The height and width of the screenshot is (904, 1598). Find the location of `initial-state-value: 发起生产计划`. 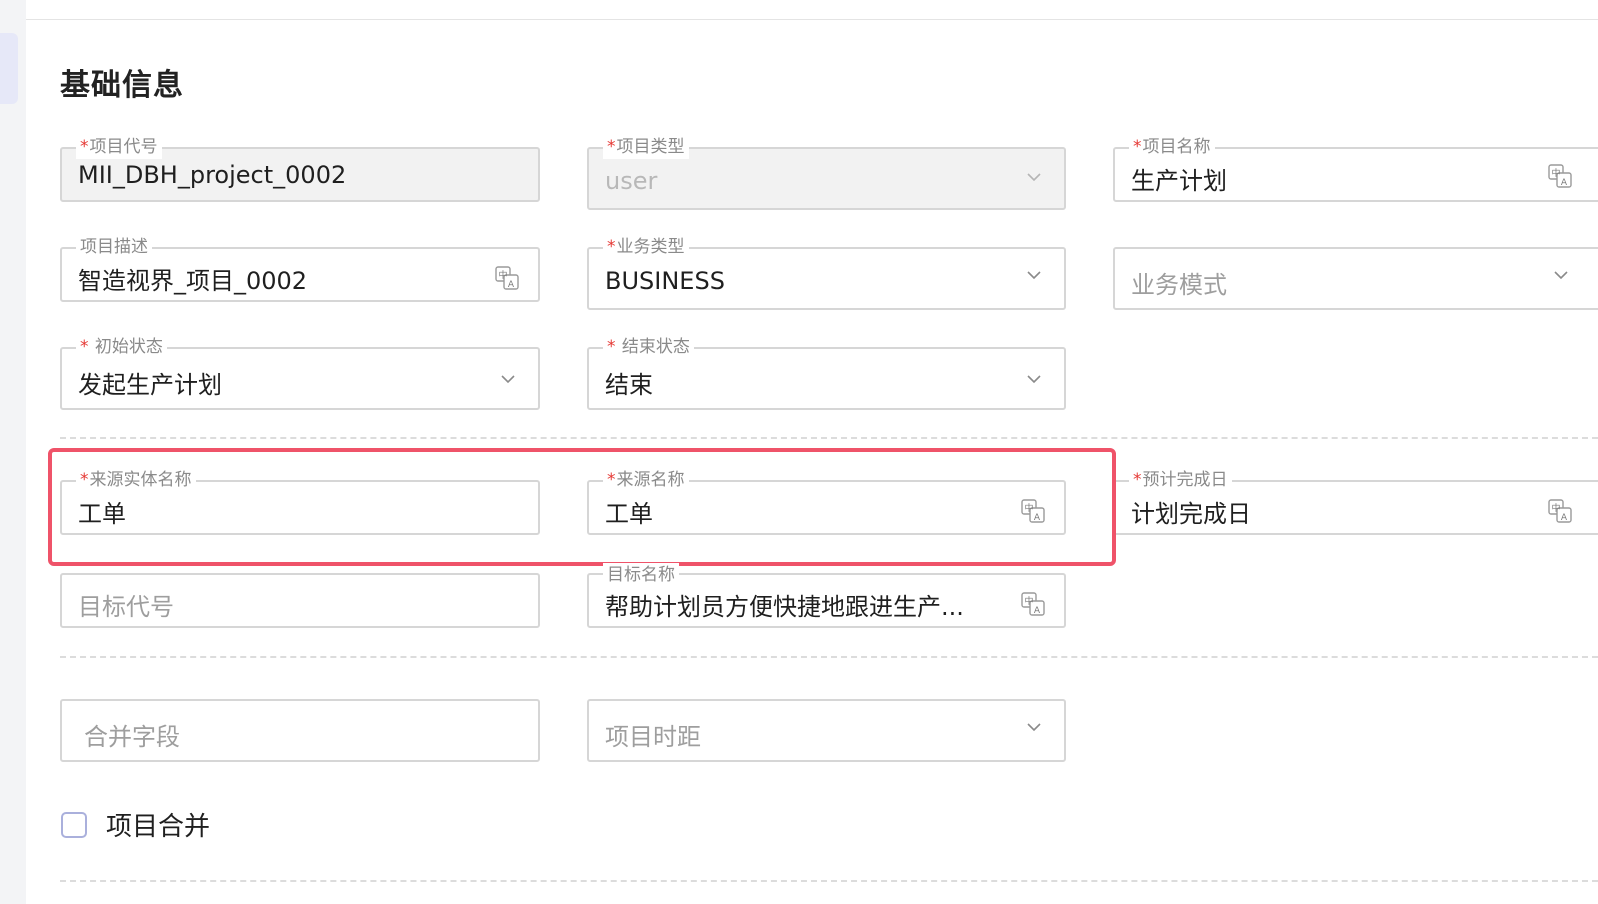

initial-state-value: 发起生产计划 is located at coordinates (150, 385).